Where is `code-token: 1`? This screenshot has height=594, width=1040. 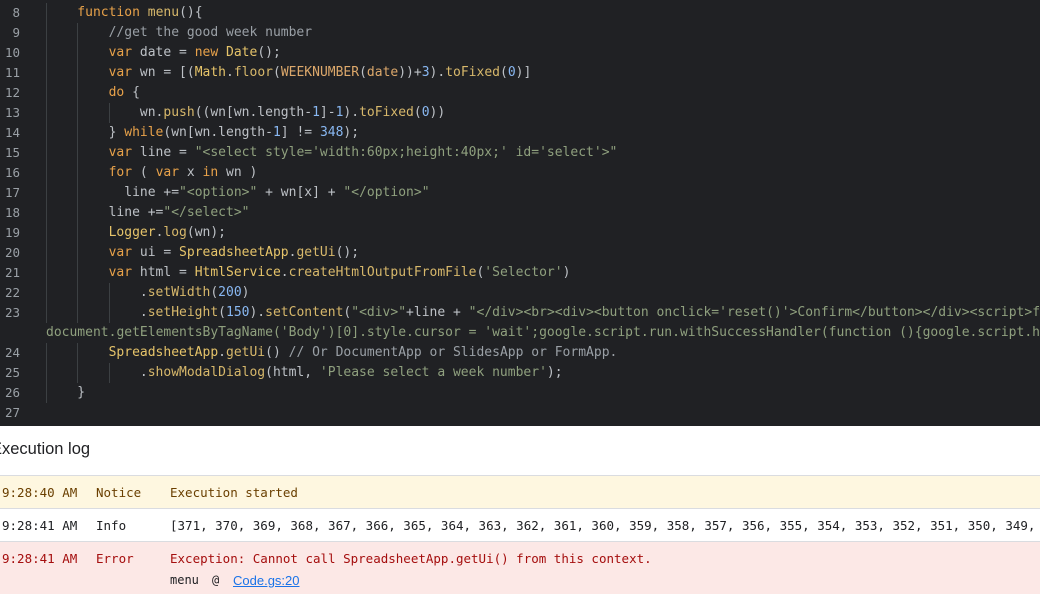 code-token: 1 is located at coordinates (276, 132).